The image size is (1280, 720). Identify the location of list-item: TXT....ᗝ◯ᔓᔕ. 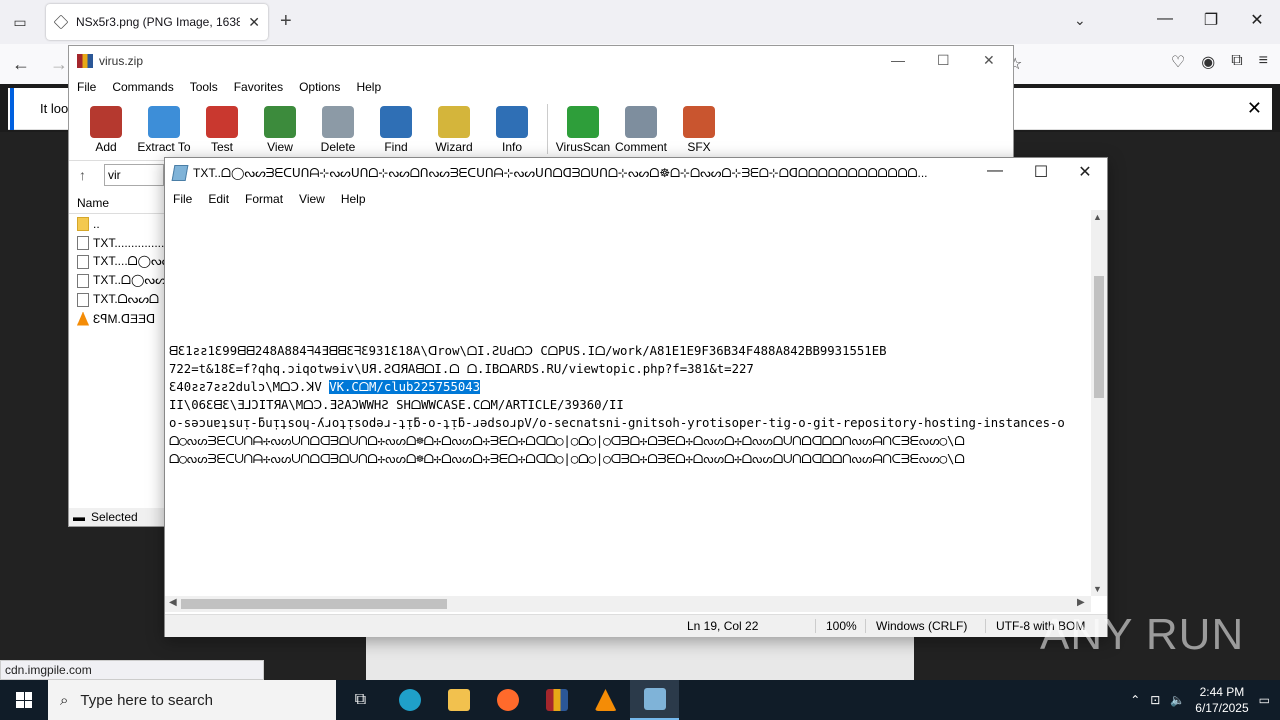
(116, 261).